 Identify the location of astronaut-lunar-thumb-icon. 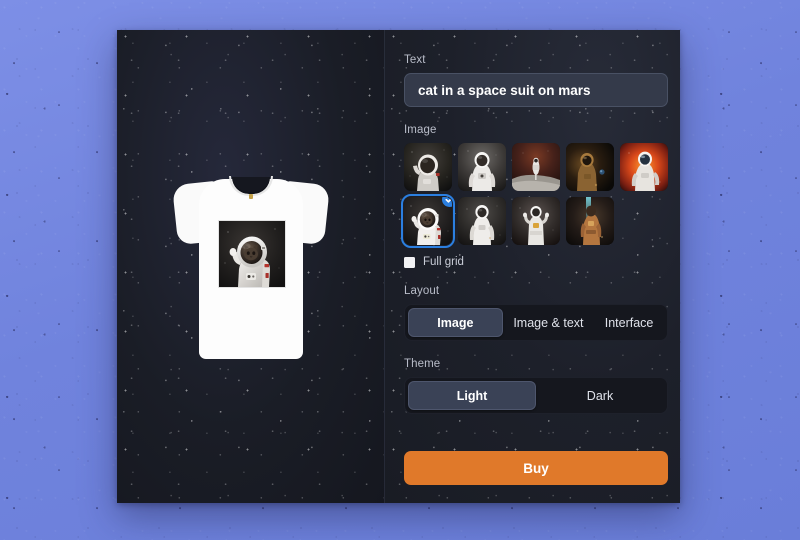
(536, 167).